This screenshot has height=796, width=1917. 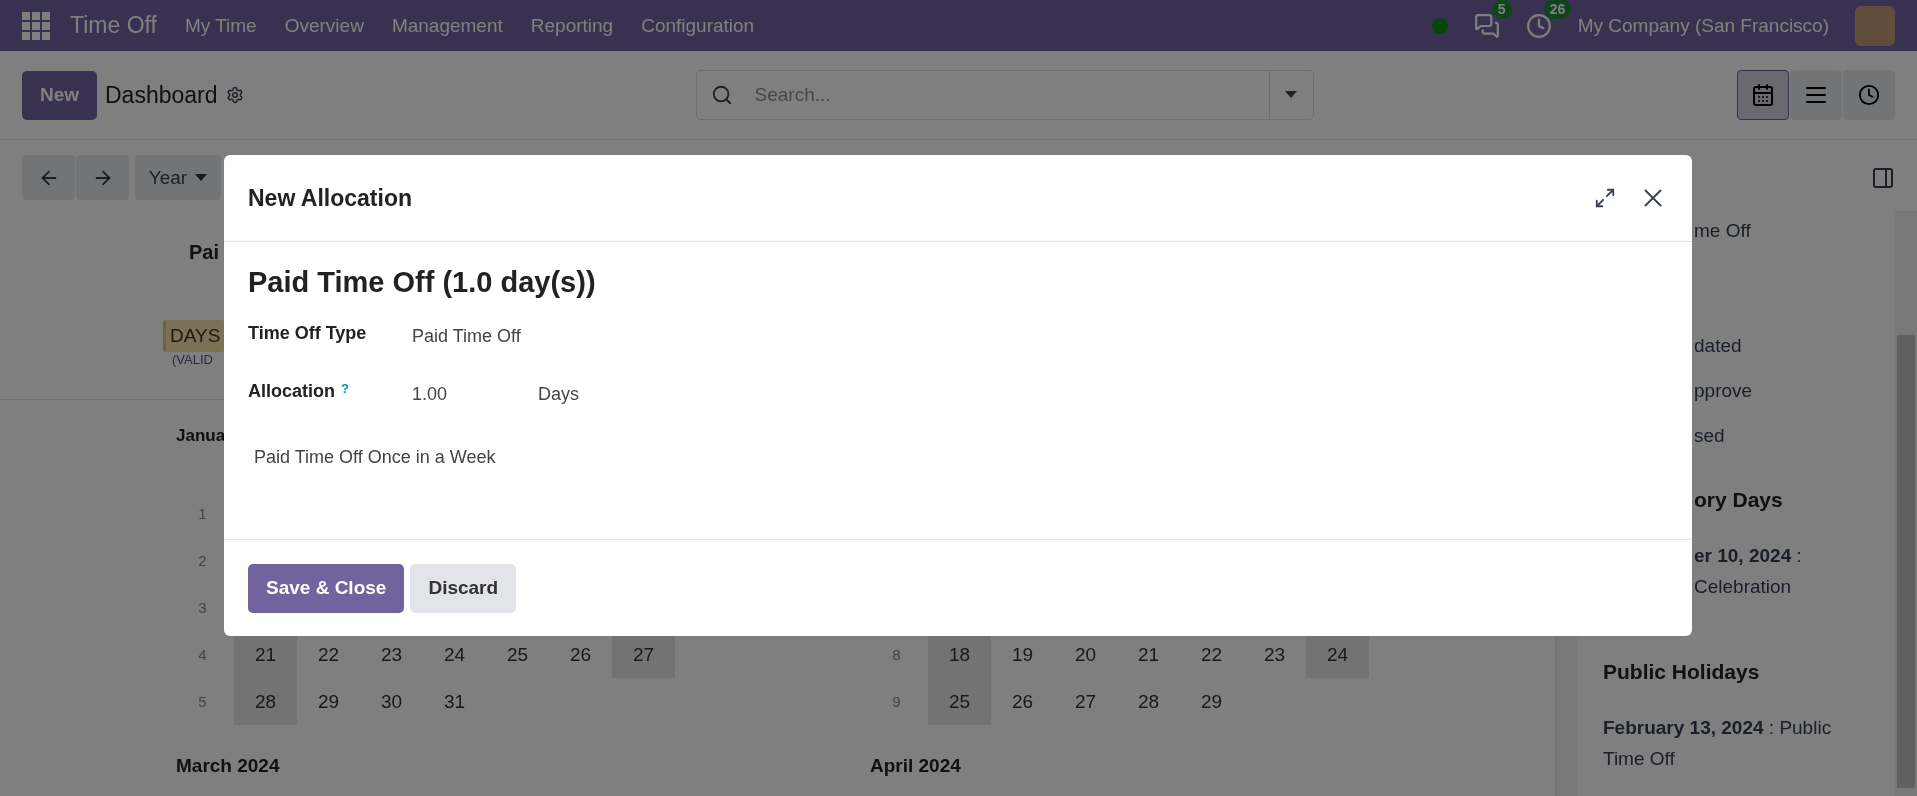 What do you see at coordinates (391, 701) in the screenshot?
I see `calendar-day: 30` at bounding box center [391, 701].